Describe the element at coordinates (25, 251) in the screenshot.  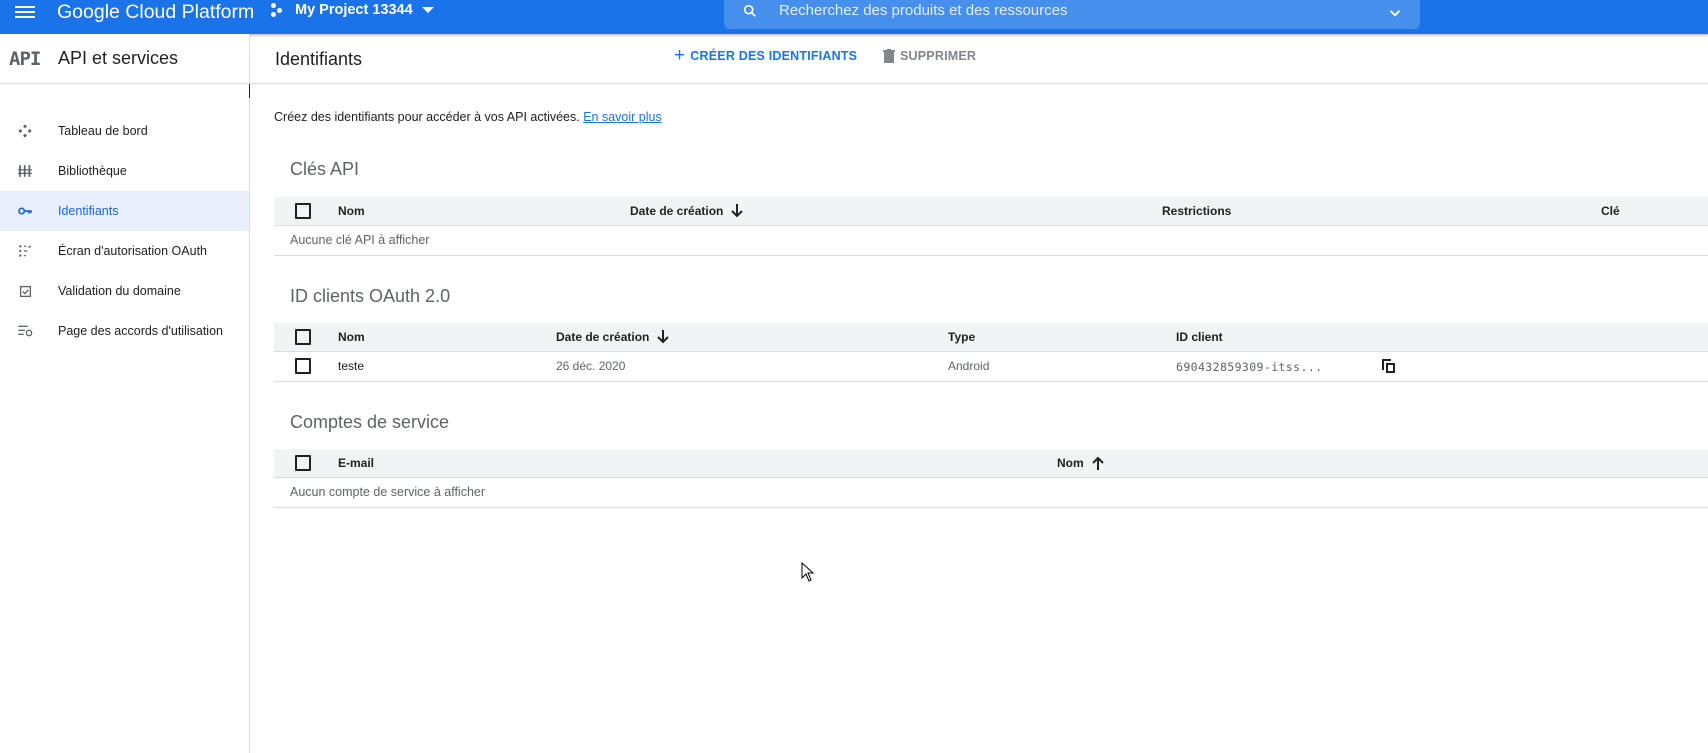
I see `consent-icon` at that location.